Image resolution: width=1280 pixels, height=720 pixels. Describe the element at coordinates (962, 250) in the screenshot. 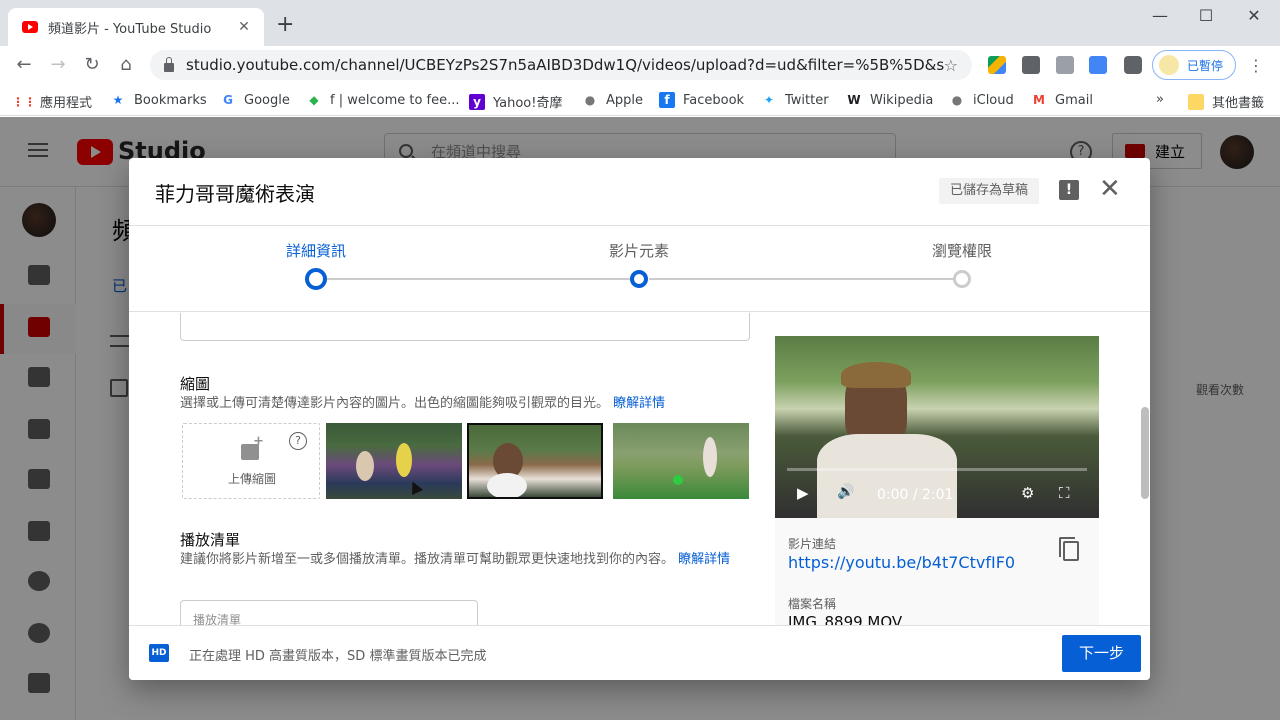

I see `step-visibility: 瀏覽權限` at that location.